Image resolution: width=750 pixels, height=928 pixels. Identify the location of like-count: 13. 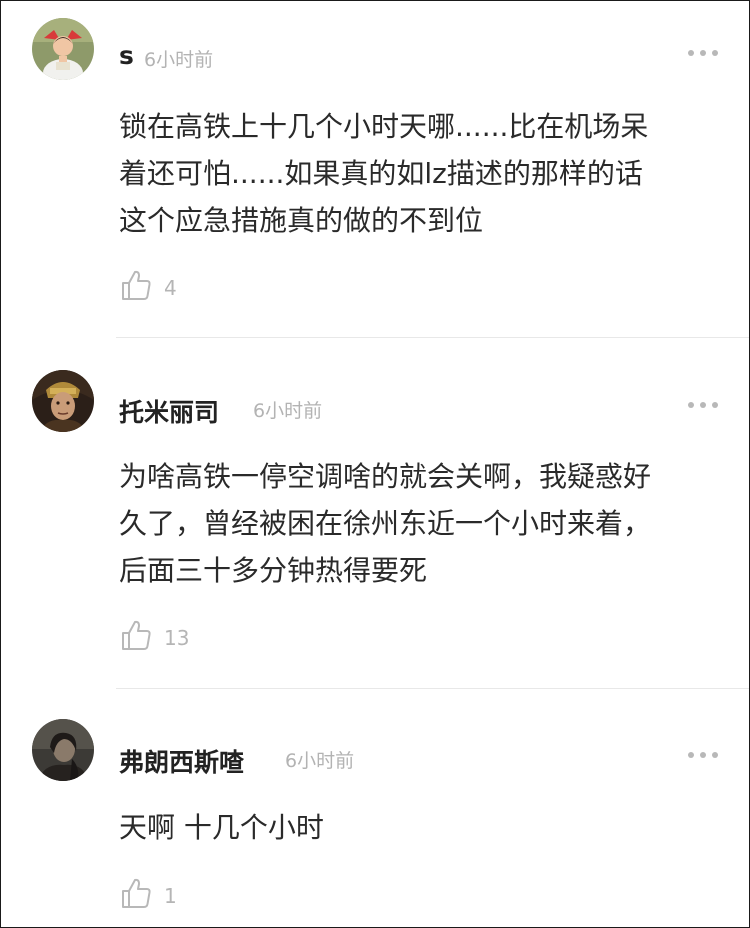
(177, 638).